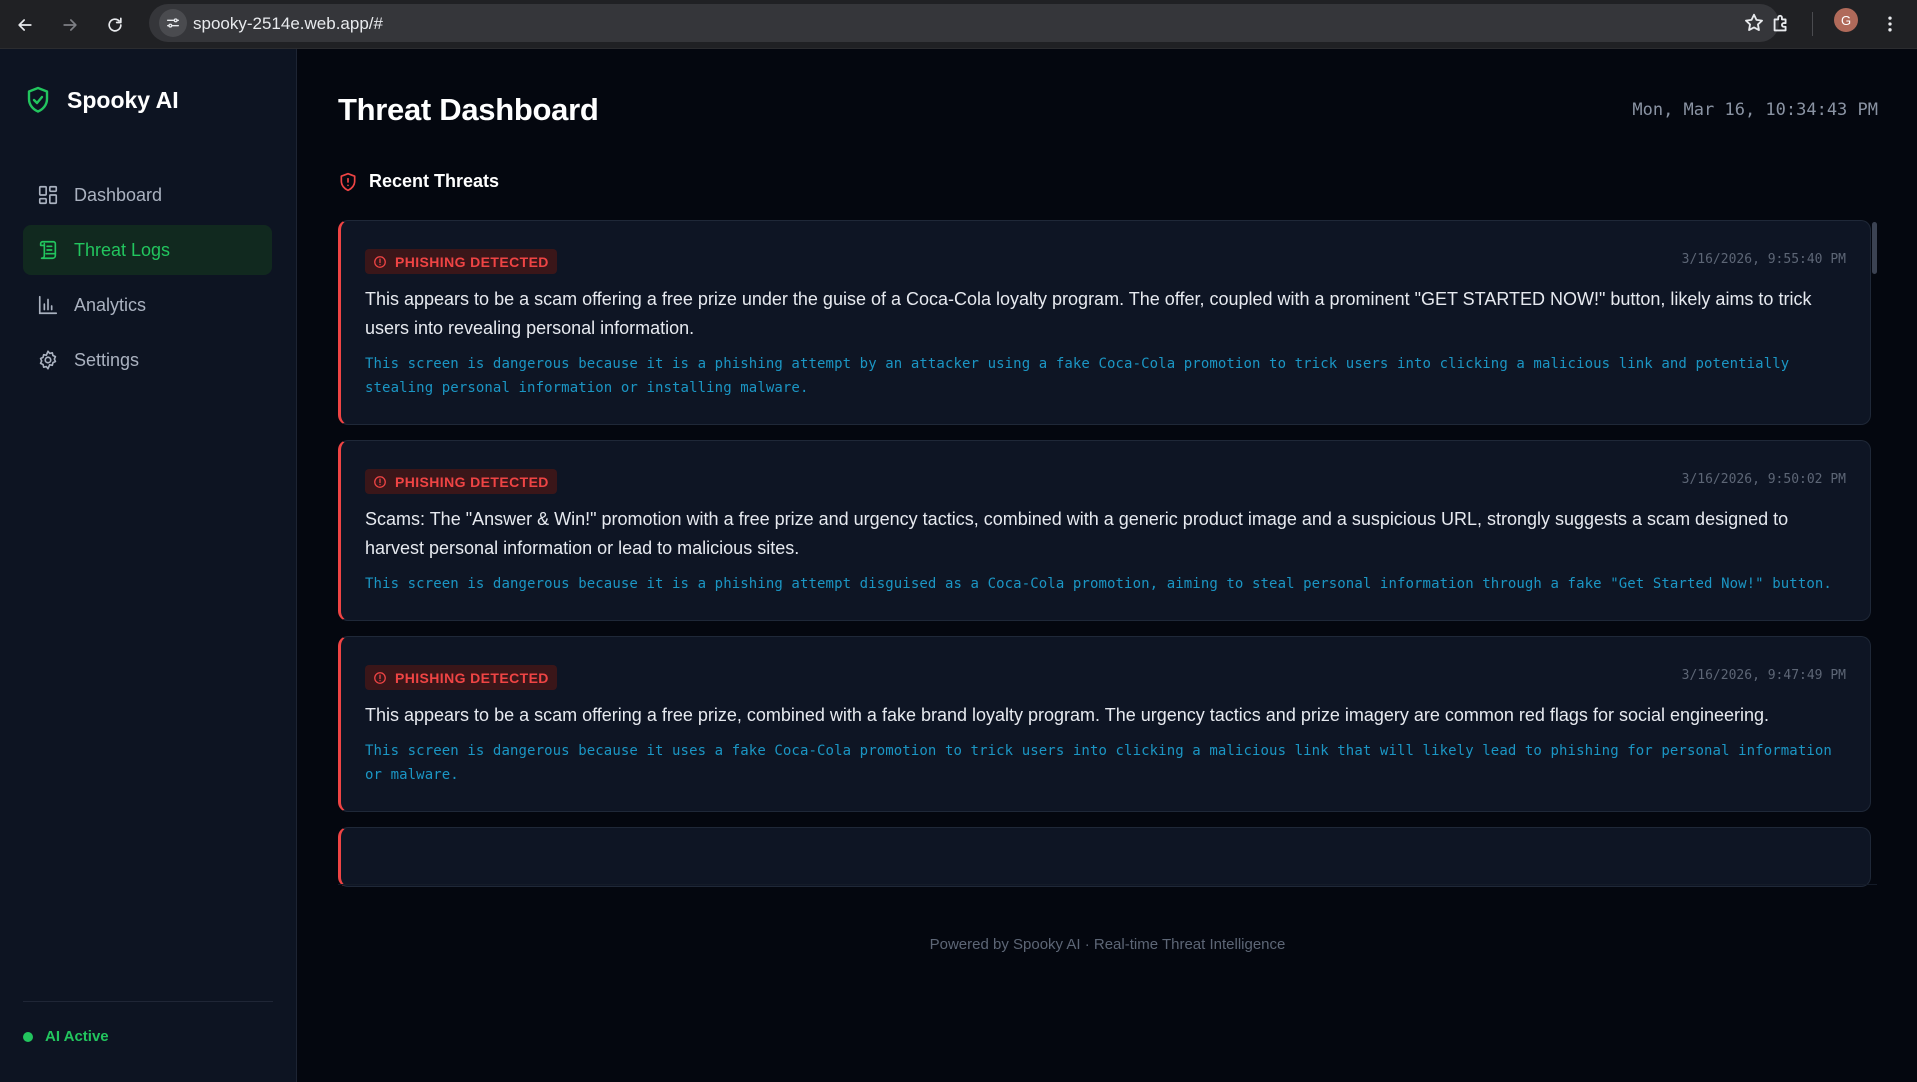 The height and width of the screenshot is (1082, 1917). I want to click on threat-timestamp: 3/16/2026, 9:47:49 PM, so click(1763, 675).